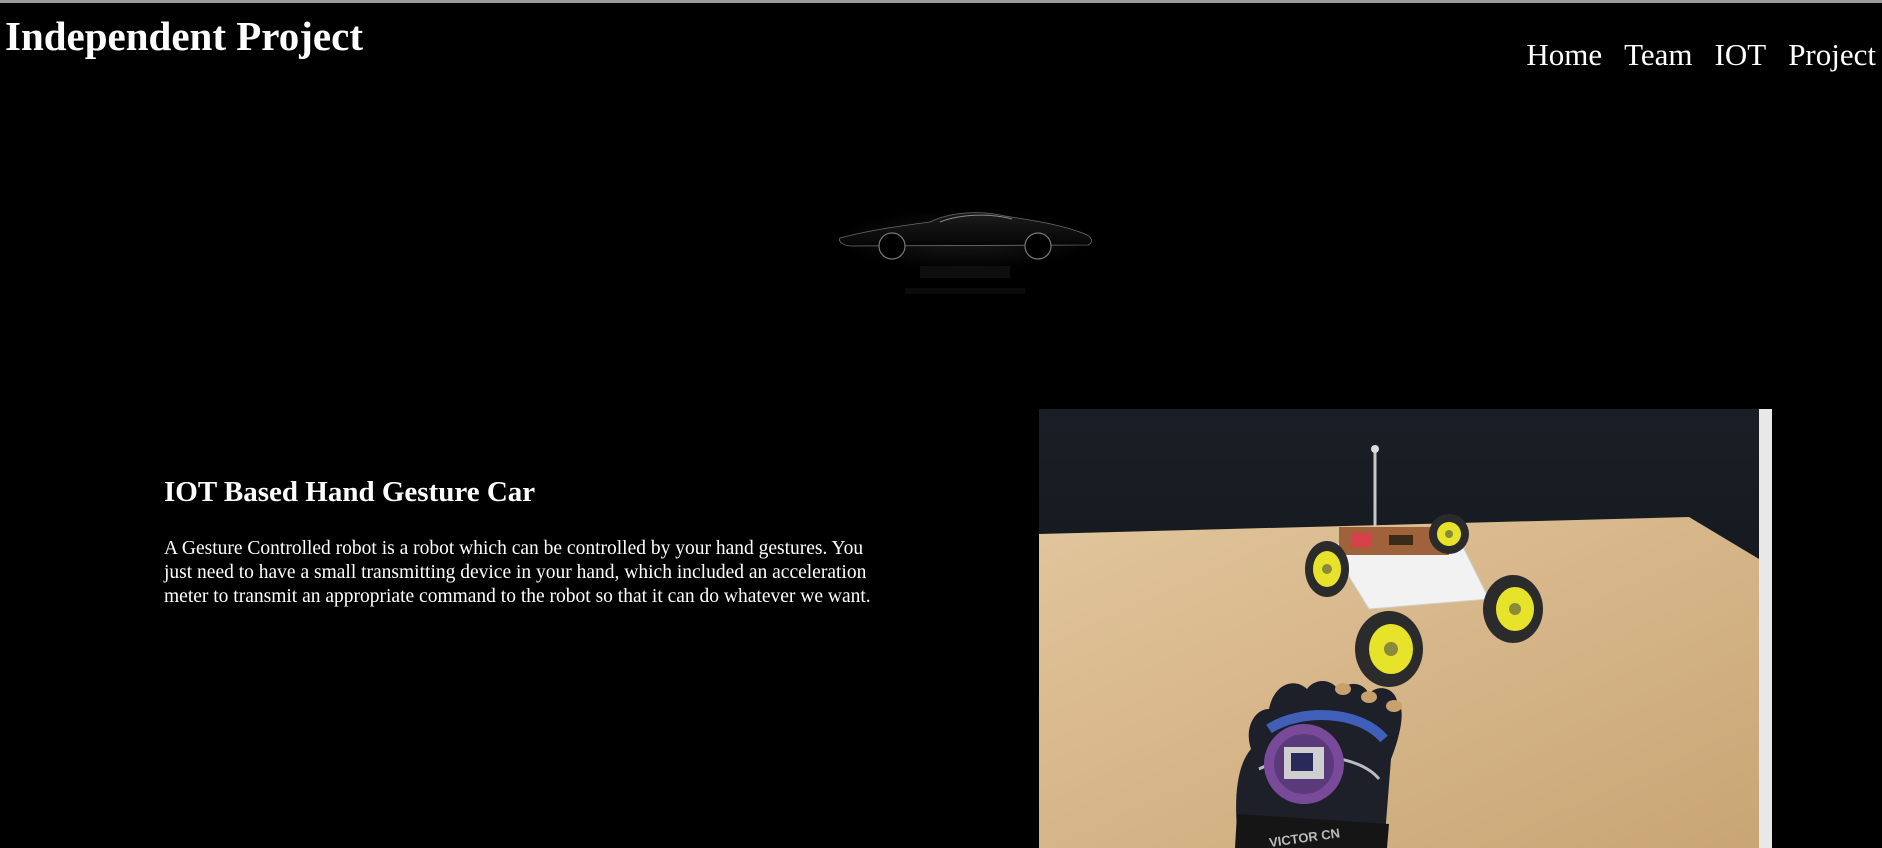 This screenshot has height=848, width=1882. Describe the element at coordinates (1832, 55) in the screenshot. I see `nav-link-project: Project` at that location.